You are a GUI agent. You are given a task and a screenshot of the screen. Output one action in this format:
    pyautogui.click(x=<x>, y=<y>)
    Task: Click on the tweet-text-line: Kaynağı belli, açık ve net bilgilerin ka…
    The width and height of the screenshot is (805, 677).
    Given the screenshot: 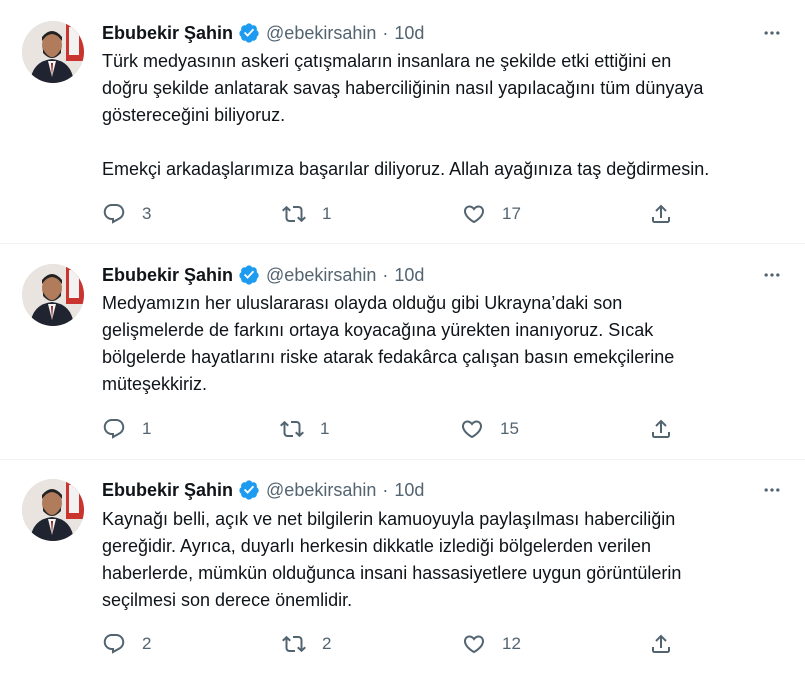 What is the action you would take?
    pyautogui.click(x=389, y=519)
    